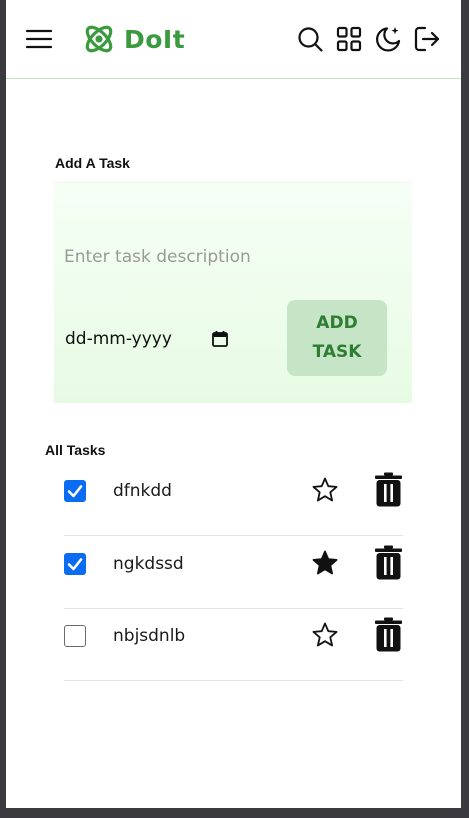  Describe the element at coordinates (325, 563) in the screenshot. I see `star-filled-icon` at that location.